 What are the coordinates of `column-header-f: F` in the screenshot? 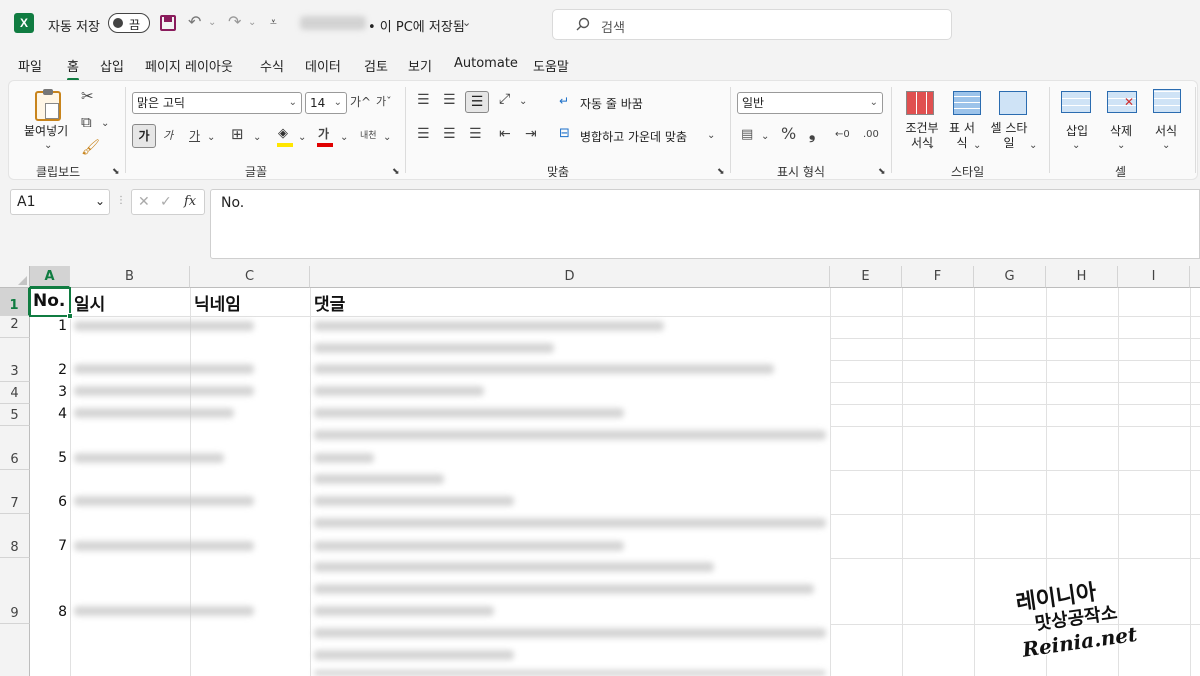 It's located at (938, 277).